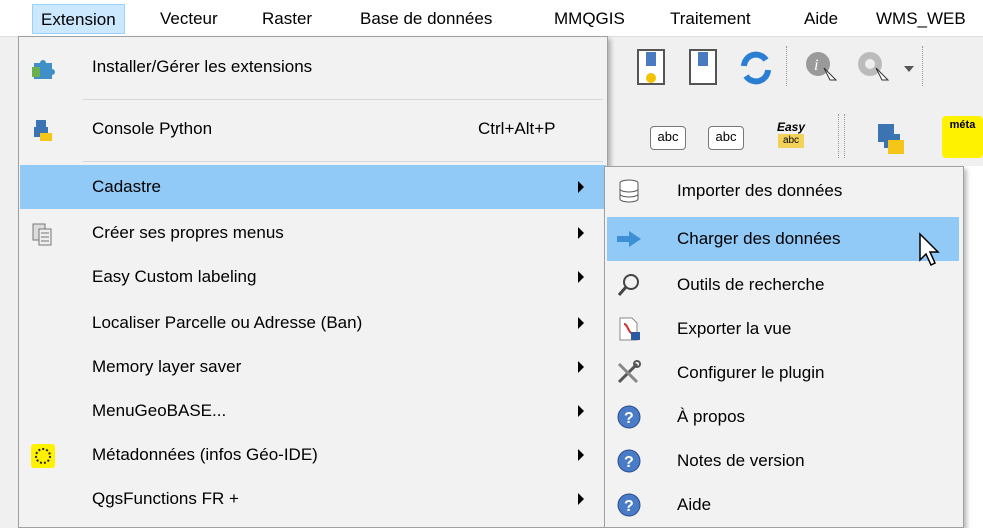 The image size is (983, 528). I want to click on submenu-item-outils-recherche: Outils de recherche, so click(783, 285).